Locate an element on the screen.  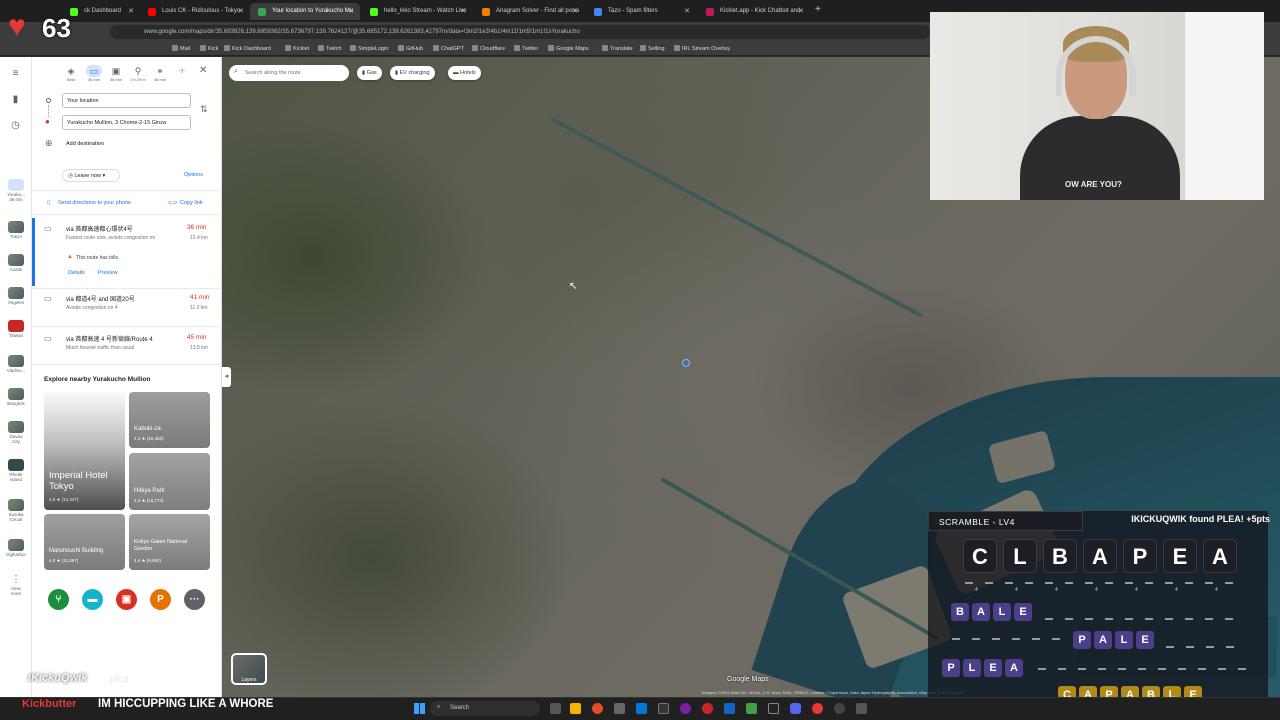
mode-bike: ⚭ 46 min is located at coordinates (160, 73).